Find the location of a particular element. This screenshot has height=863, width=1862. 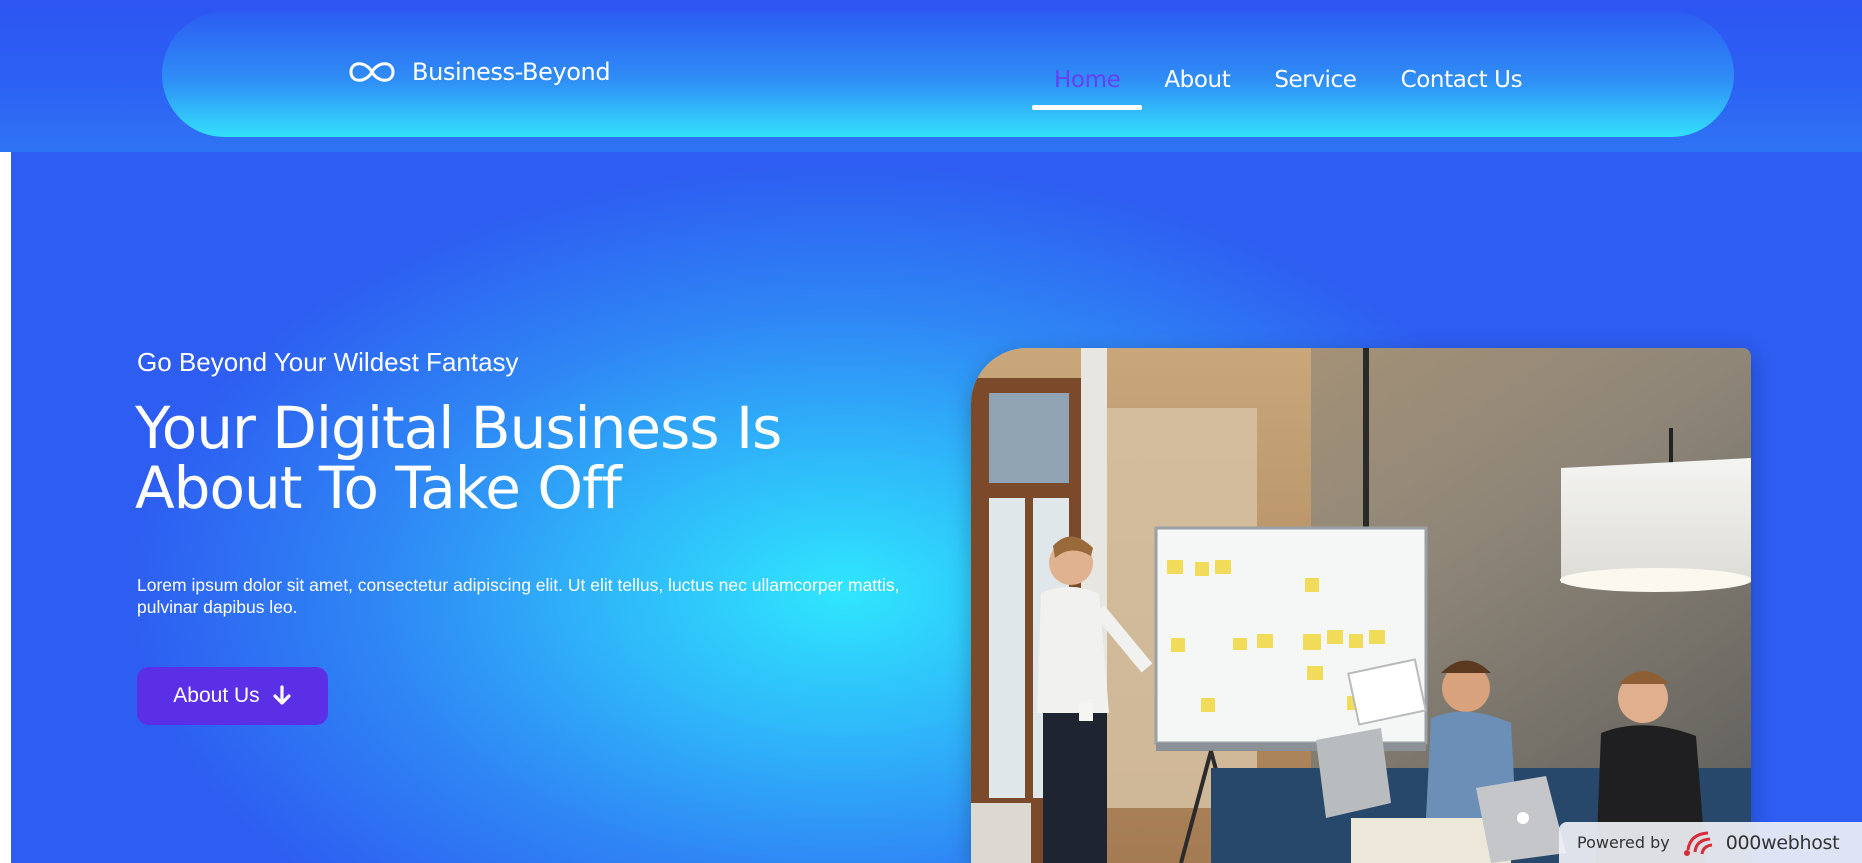

about-us-button-label: About Us is located at coordinates (216, 695).